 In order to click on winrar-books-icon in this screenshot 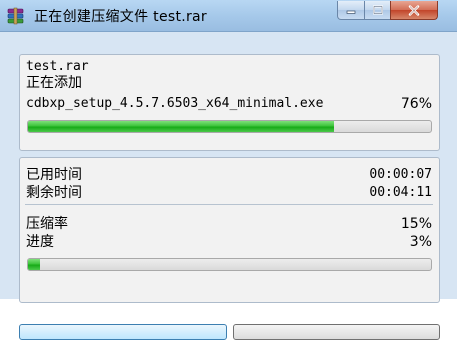, I will do `click(16, 16)`.